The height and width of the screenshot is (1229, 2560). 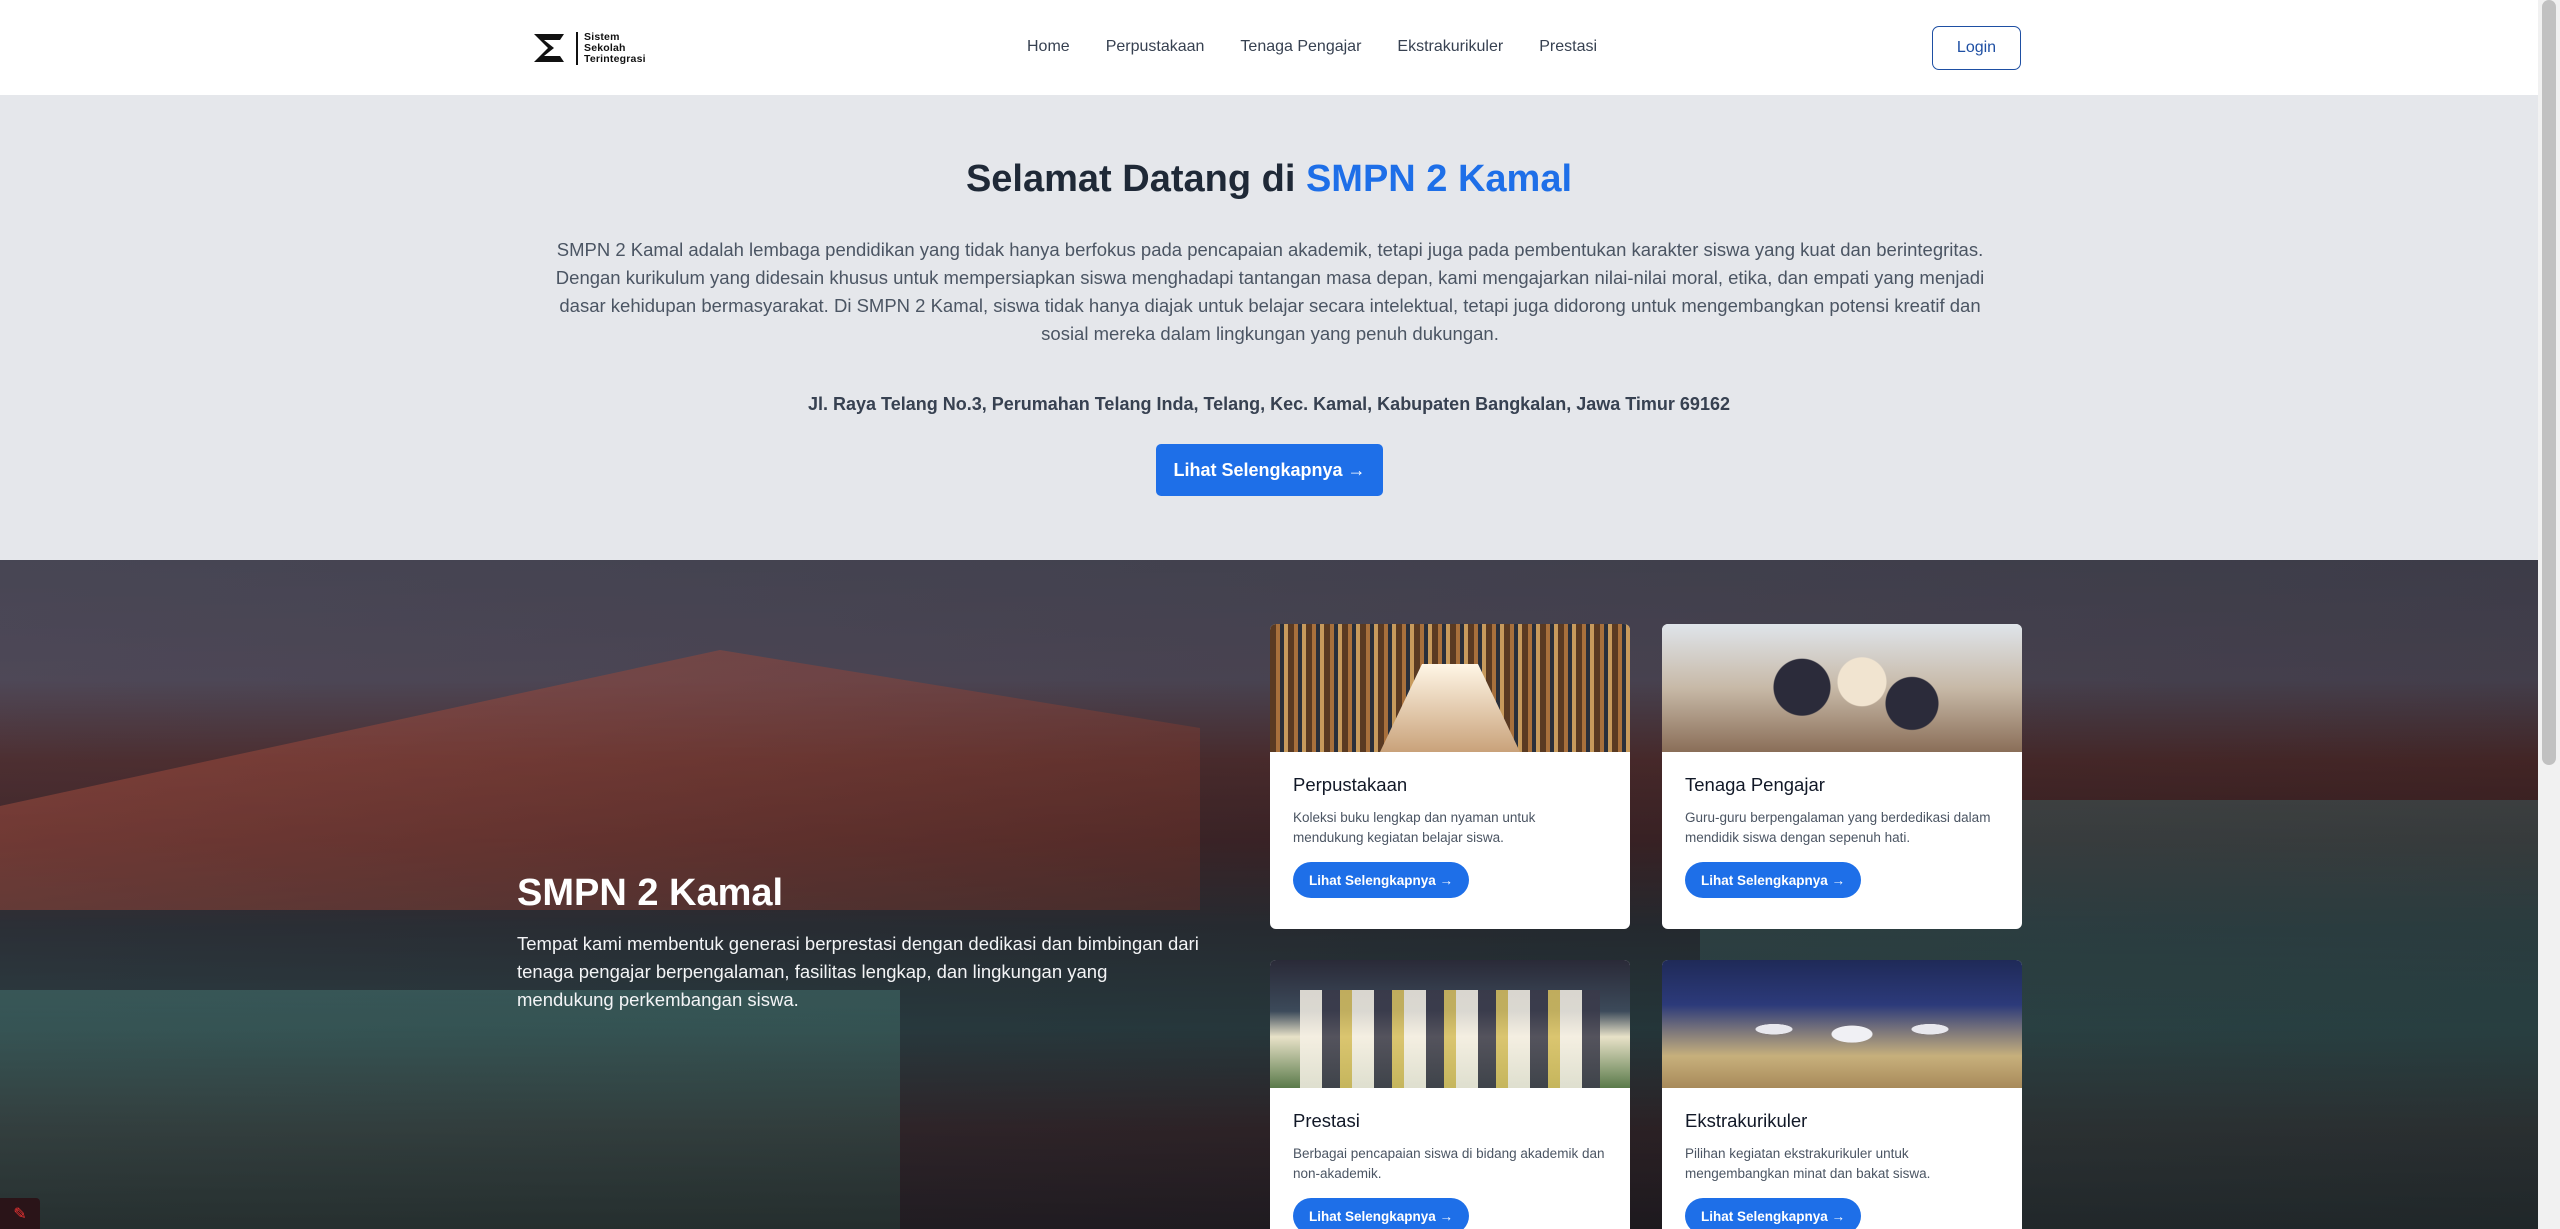 What do you see at coordinates (1976, 48) in the screenshot?
I see `login-button: Login` at bounding box center [1976, 48].